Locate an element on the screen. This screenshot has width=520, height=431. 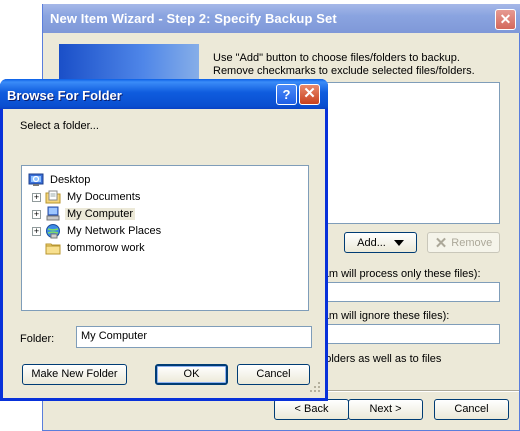
next-button: Next > is located at coordinates (385, 409).